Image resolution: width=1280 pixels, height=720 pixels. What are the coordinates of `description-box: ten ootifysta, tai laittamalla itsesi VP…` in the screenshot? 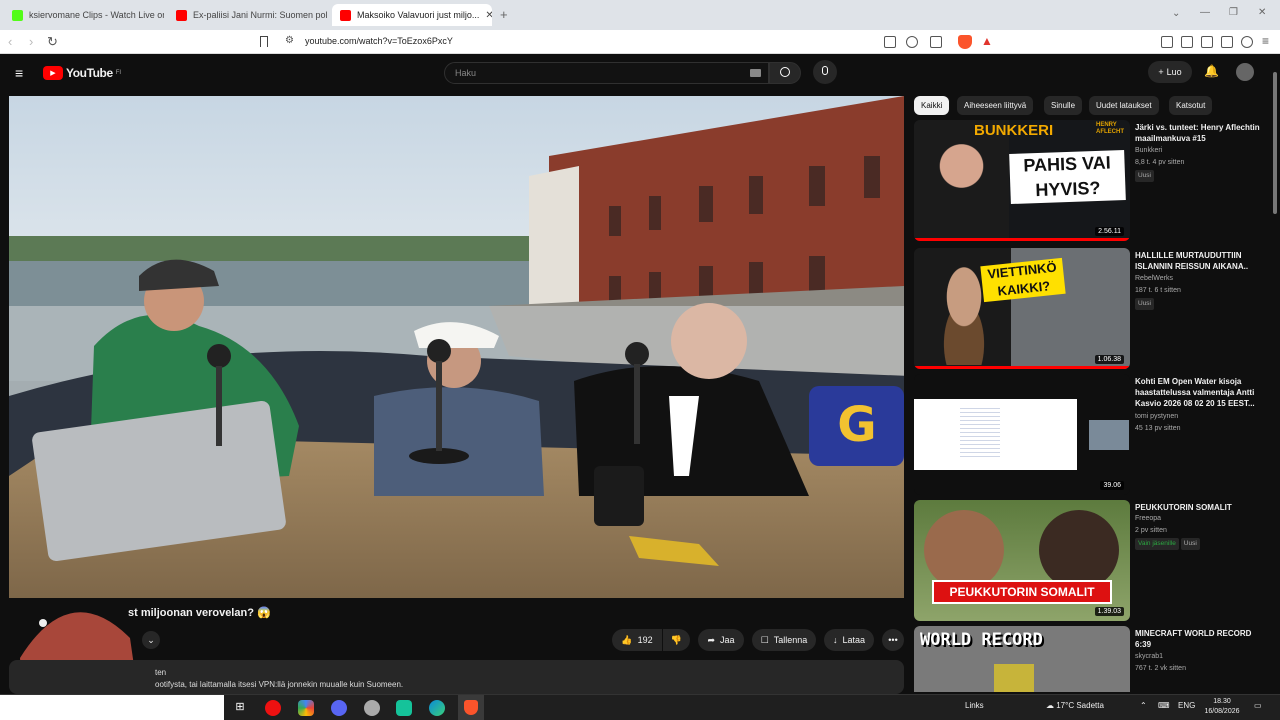 It's located at (456, 677).